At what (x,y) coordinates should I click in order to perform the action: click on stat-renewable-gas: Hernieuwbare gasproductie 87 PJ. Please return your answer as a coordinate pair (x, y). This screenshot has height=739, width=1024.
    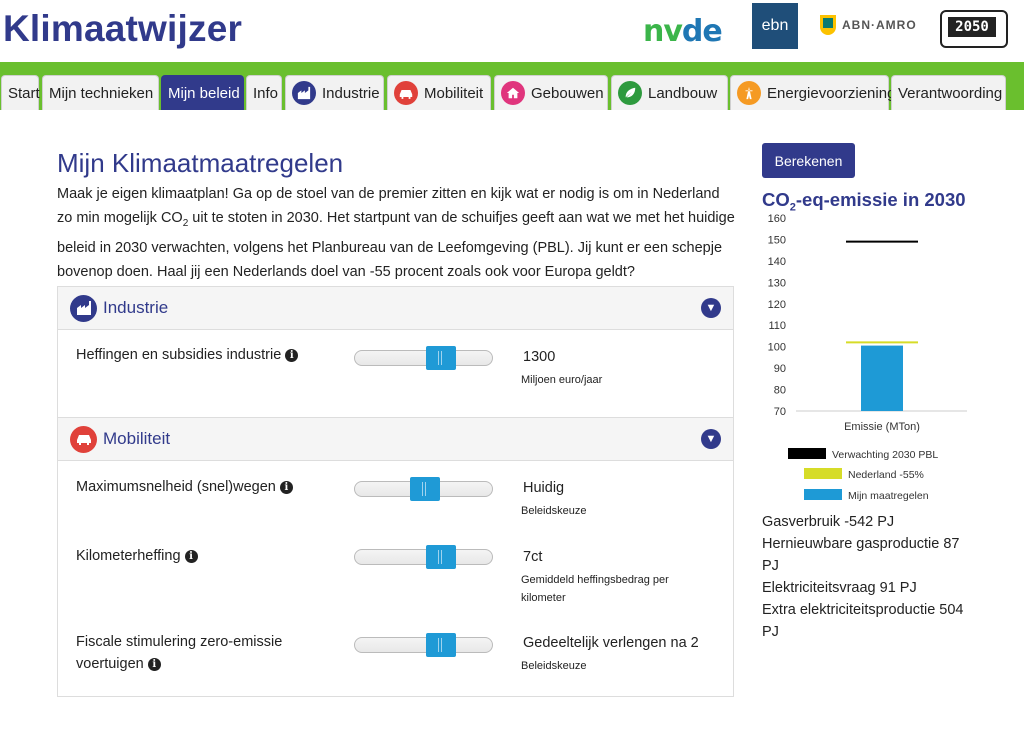
    Looking at the image, I should click on (861, 555).